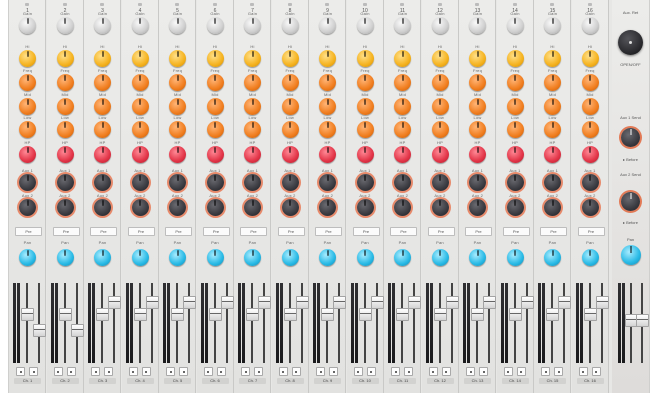 This screenshot has height=399, width=656. What do you see at coordinates (630, 137) in the screenshot?
I see `aux1-send-knob` at bounding box center [630, 137].